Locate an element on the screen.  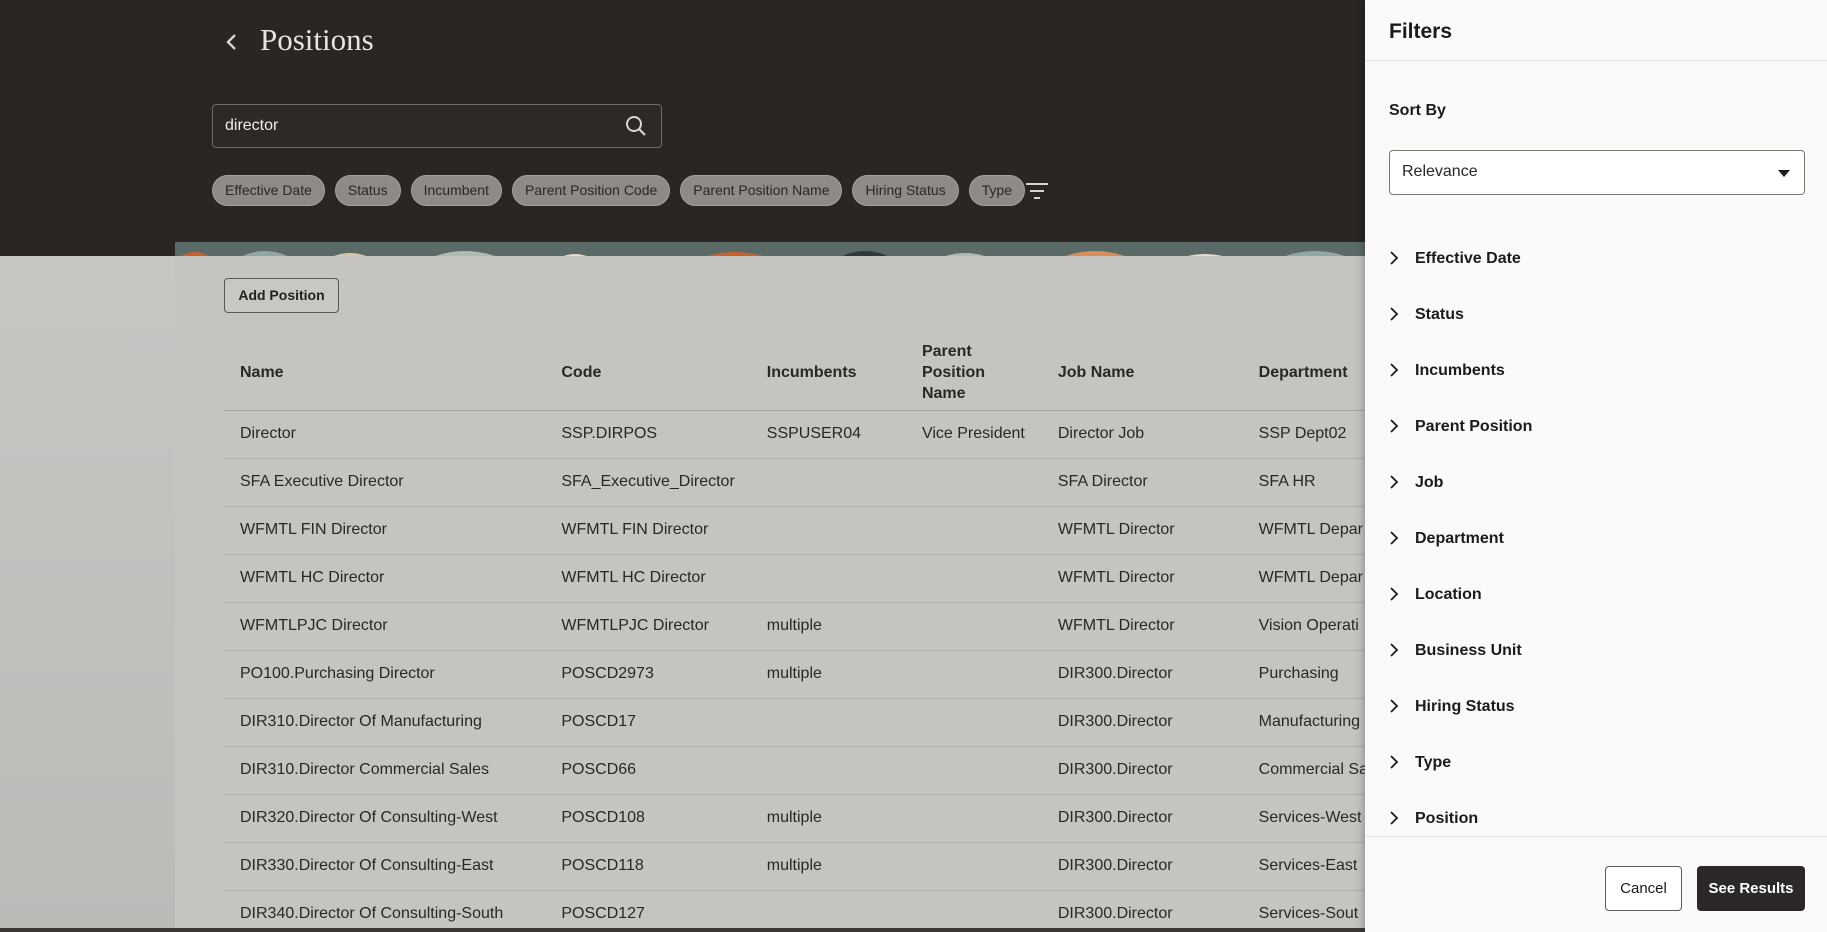
chip-parent-position-code: Parent Position Code is located at coordinates (591, 190).